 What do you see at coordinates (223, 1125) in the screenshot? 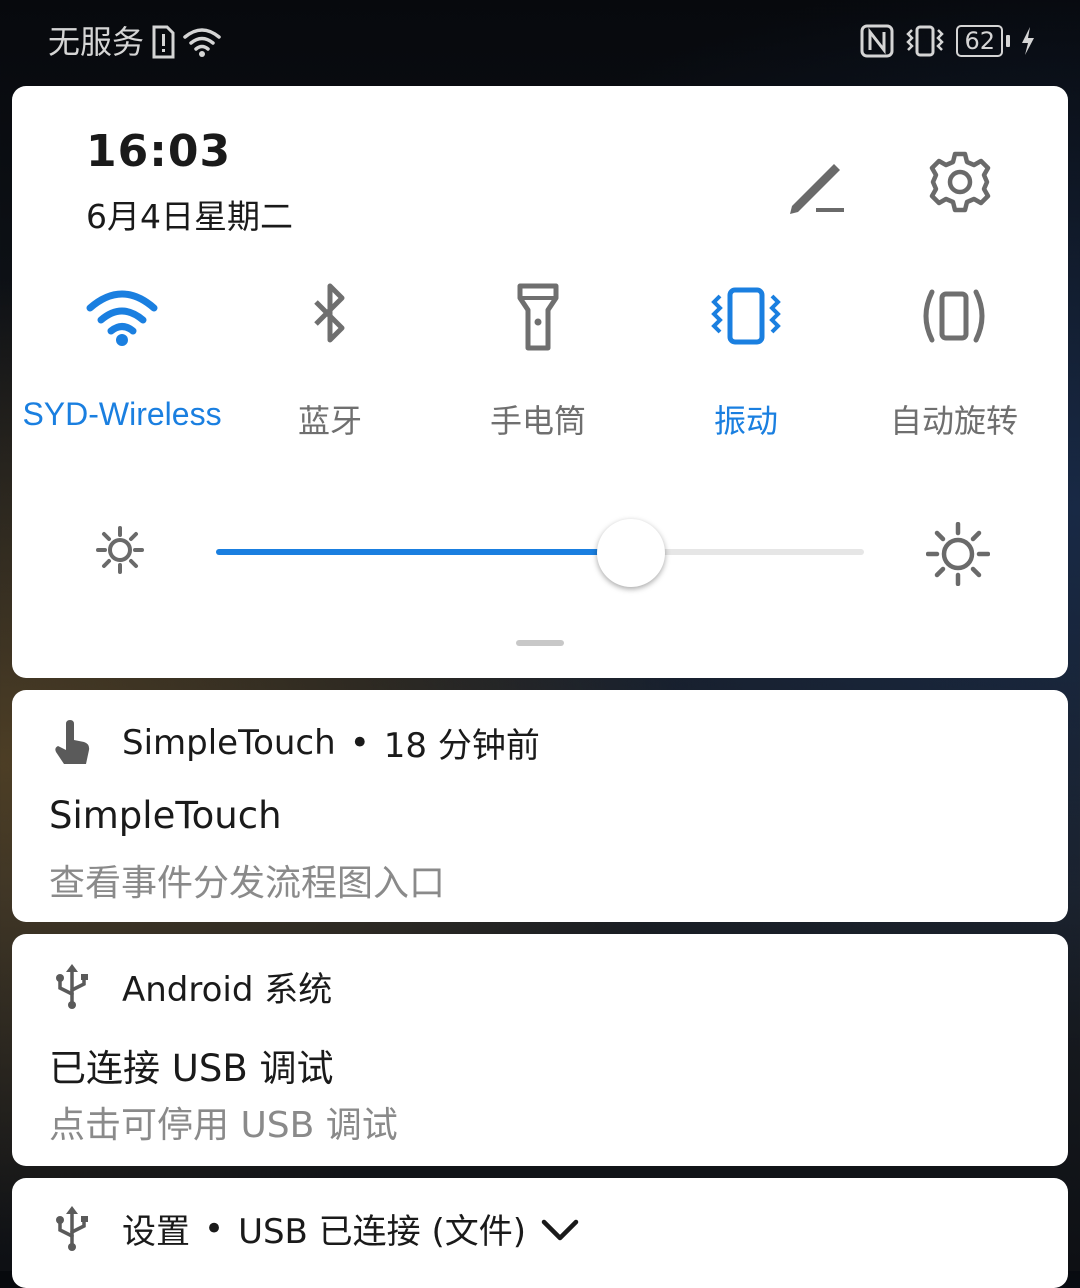
I see `notification-text: 点击可停用 USB 调试` at bounding box center [223, 1125].